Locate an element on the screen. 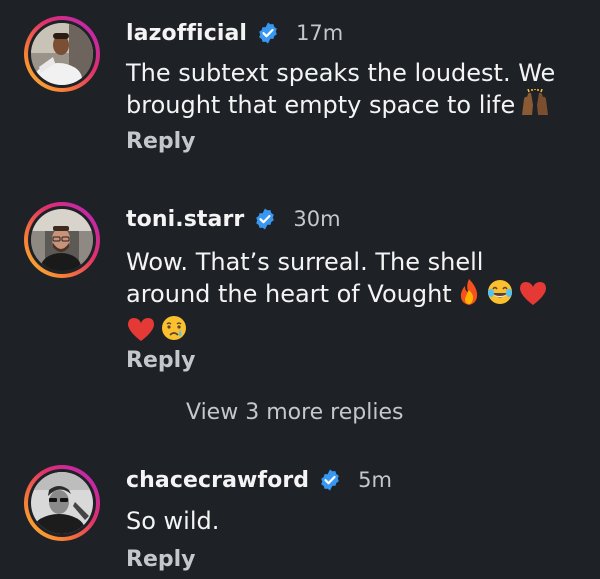  comment-header: chacecrawford 5m is located at coordinates (259, 480).